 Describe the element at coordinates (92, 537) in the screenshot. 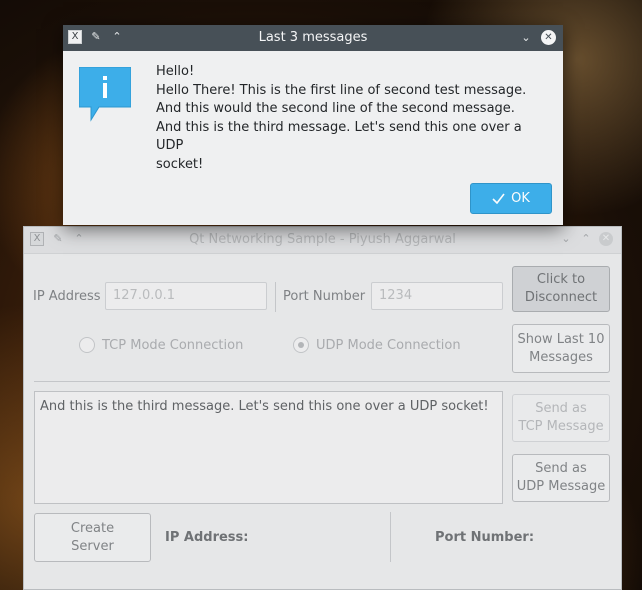

I see `create-server-button: Create Server` at that location.